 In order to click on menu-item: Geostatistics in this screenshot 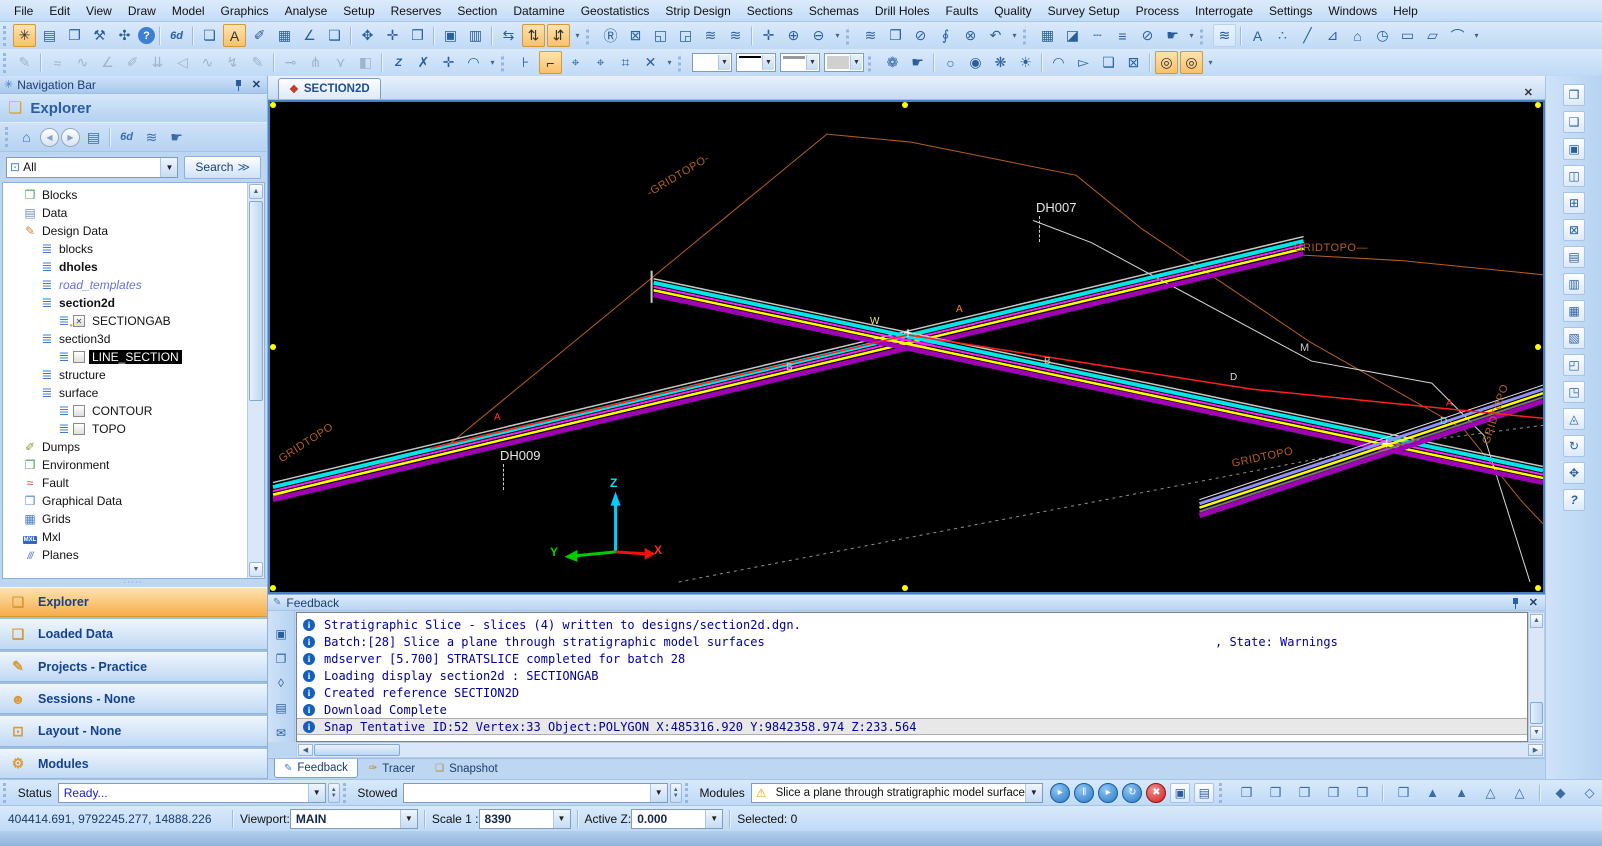, I will do `click(615, 11)`.